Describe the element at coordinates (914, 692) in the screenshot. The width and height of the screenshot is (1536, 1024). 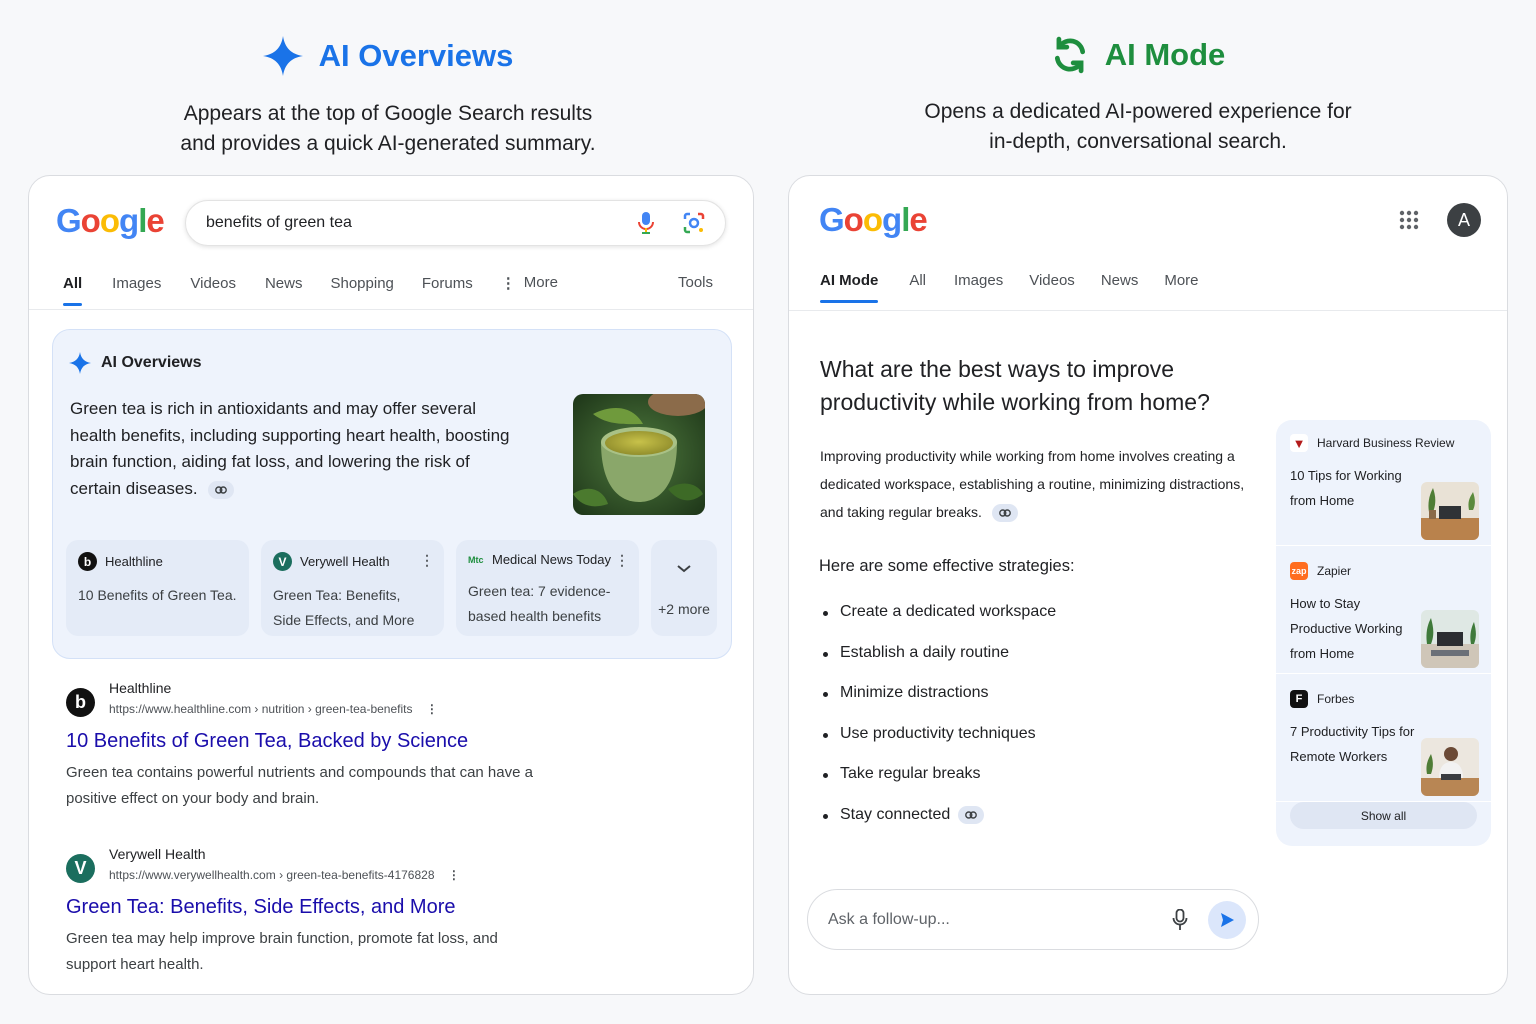
I see `strategy-text: Minimize distractions` at that location.